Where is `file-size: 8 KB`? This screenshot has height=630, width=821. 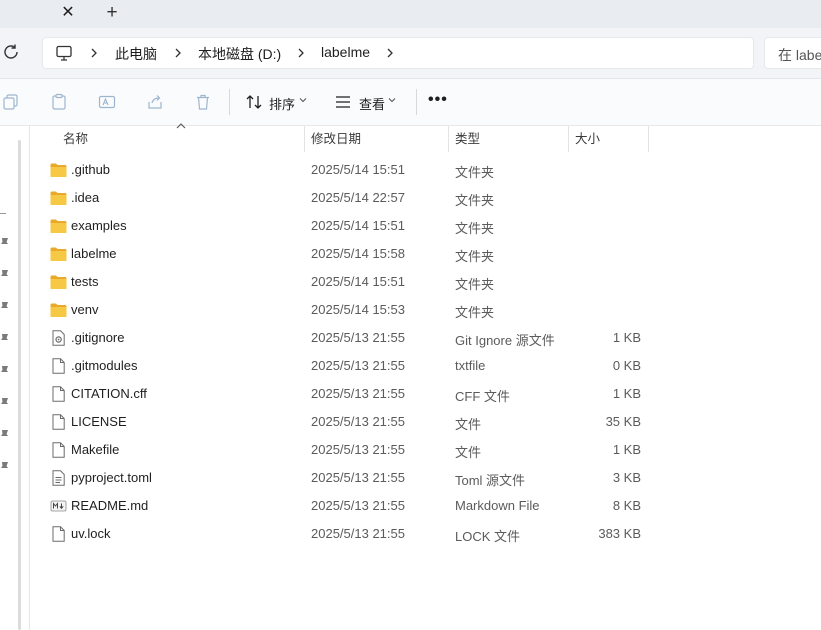
file-size: 8 KB is located at coordinates (626, 505).